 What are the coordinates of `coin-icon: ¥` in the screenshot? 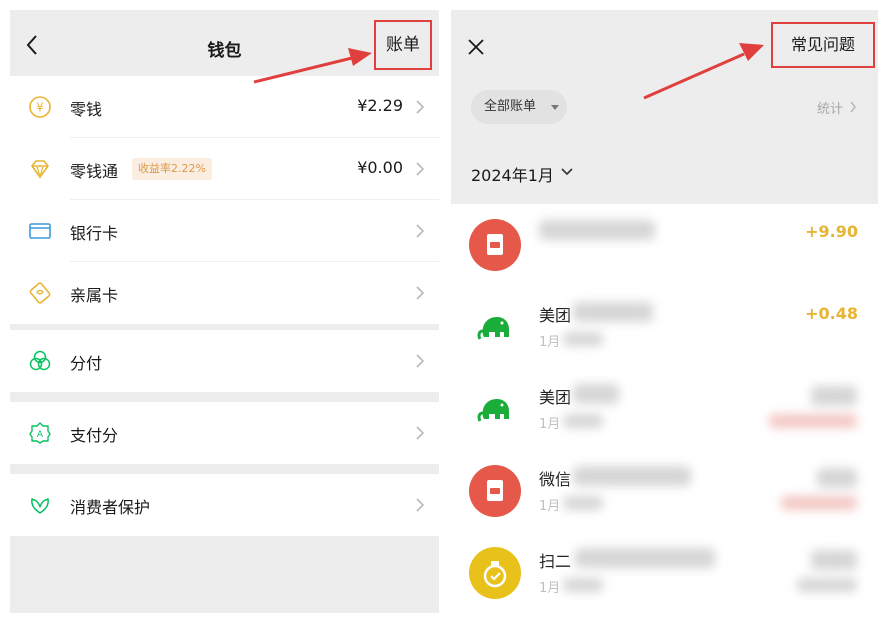 It's located at (40, 107).